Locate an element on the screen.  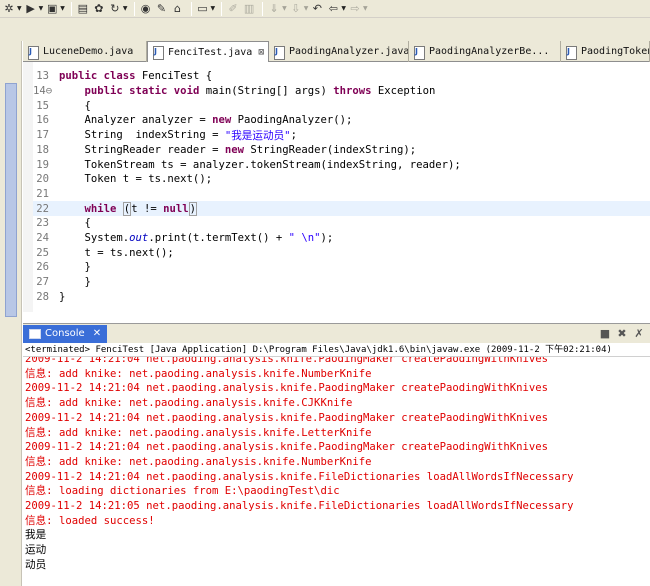
debug-button: ✲ ▼ is located at coordinates (12, 9).